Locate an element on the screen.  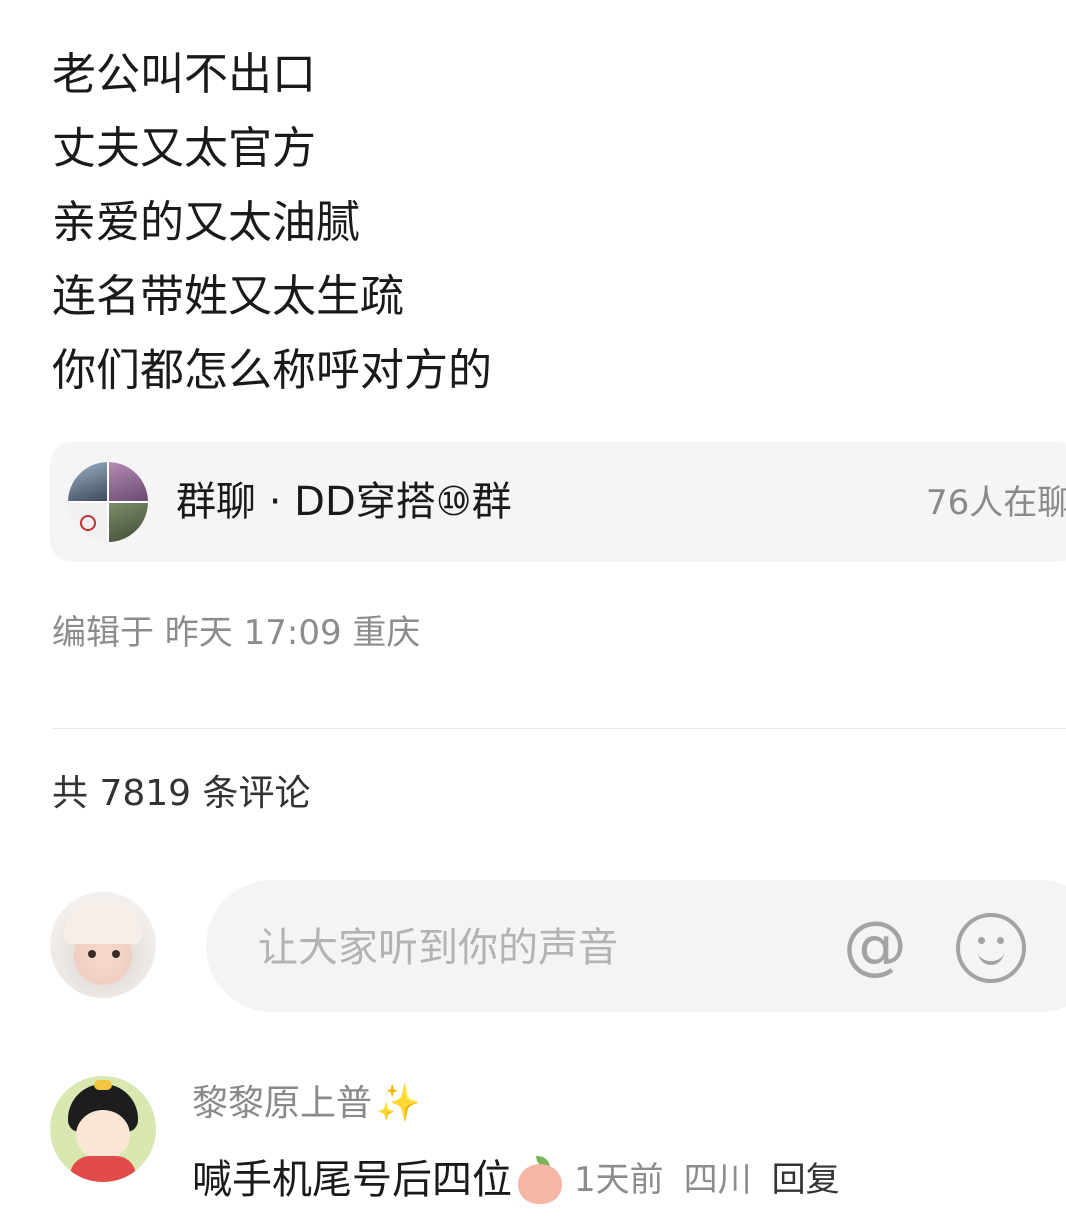
peach-icon is located at coordinates (540, 1180).